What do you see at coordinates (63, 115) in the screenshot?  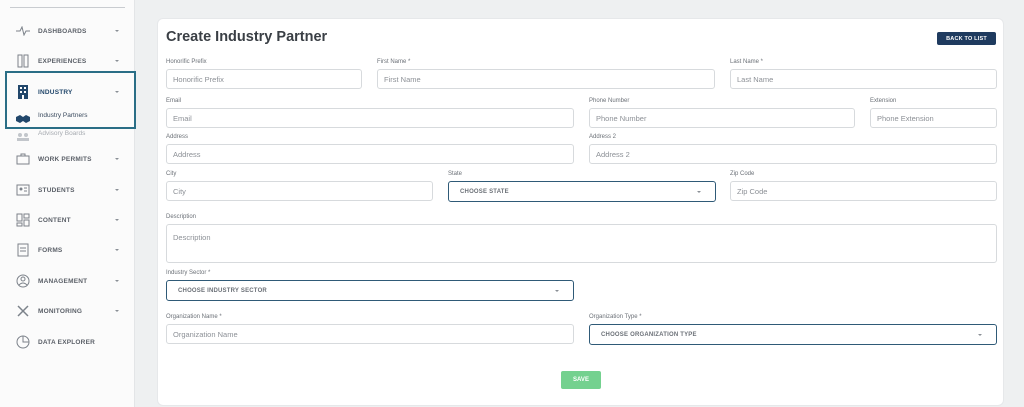 I see `subnav-industry-partners: Industry Partners` at bounding box center [63, 115].